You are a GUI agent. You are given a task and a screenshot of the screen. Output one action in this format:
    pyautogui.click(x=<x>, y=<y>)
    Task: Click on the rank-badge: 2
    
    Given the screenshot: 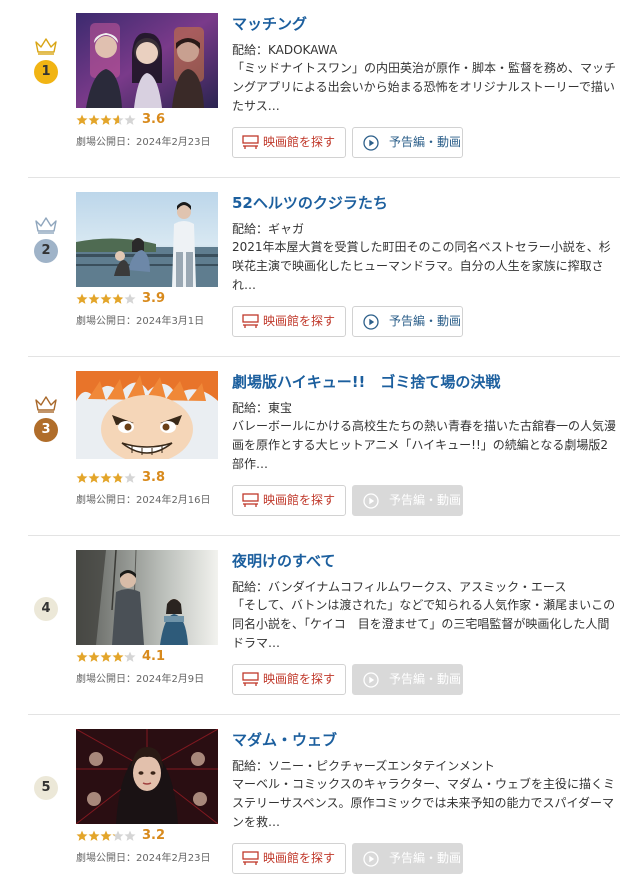 What is the action you would take?
    pyautogui.click(x=46, y=251)
    